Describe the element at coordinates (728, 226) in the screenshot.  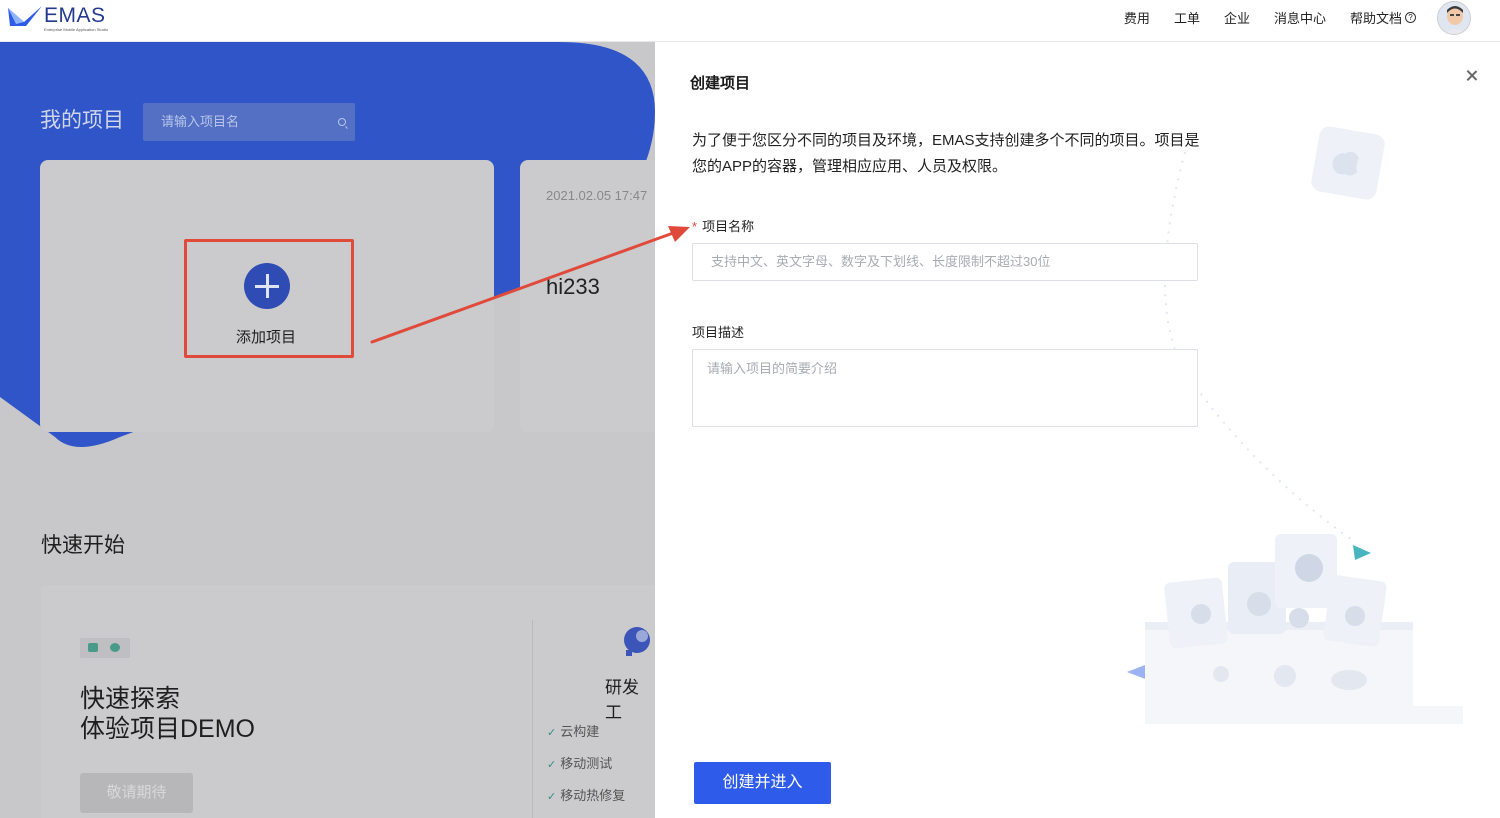
I see `project-name-label-text: 项目名称` at that location.